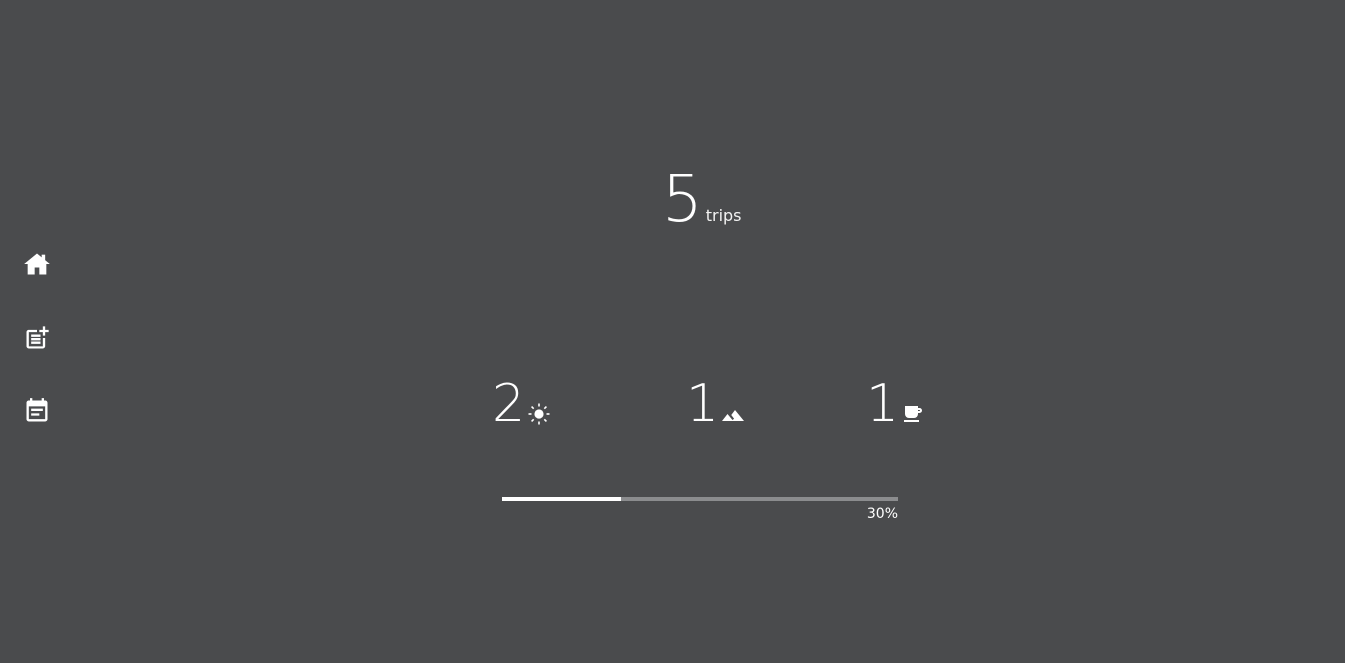 The width and height of the screenshot is (1345, 663). Describe the element at coordinates (883, 404) in the screenshot. I see `stat-cafe-count: 1` at that location.